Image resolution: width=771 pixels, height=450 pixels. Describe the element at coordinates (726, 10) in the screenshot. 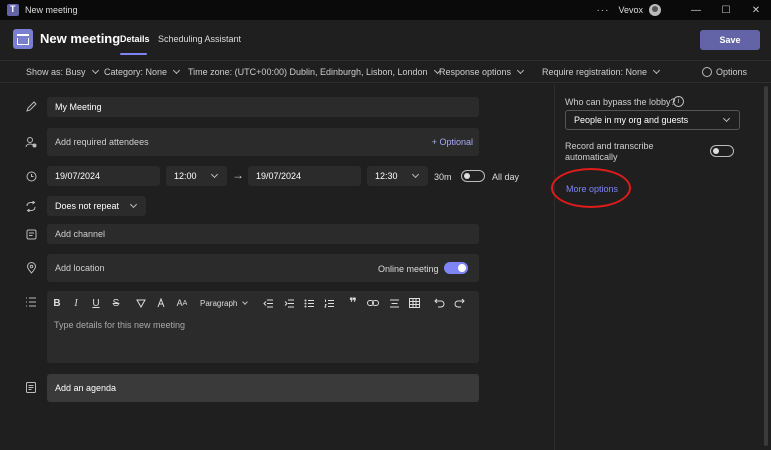

I see `maximize-icon: ☐` at that location.